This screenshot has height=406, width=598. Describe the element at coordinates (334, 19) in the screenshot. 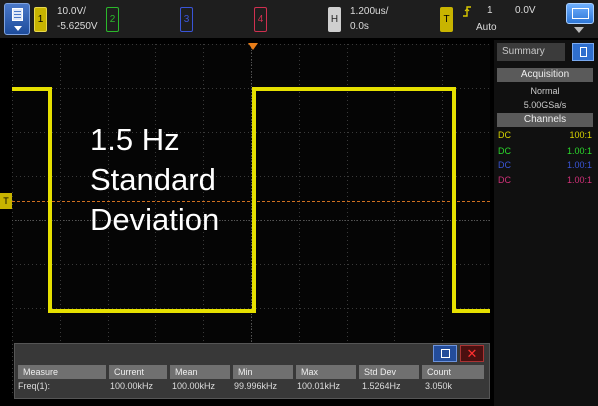

I see `horizontal-button: H` at that location.